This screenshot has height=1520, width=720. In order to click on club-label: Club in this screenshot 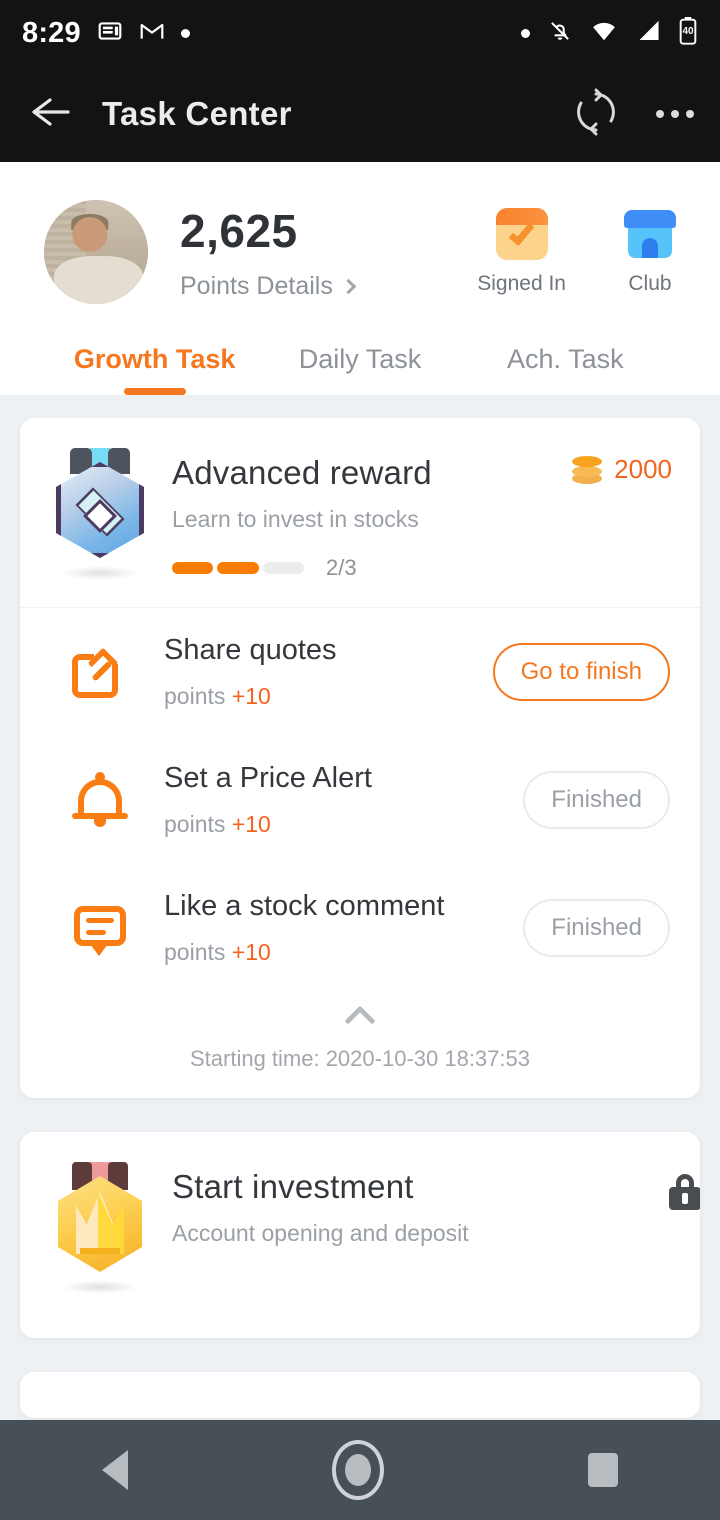, I will do `click(650, 283)`.